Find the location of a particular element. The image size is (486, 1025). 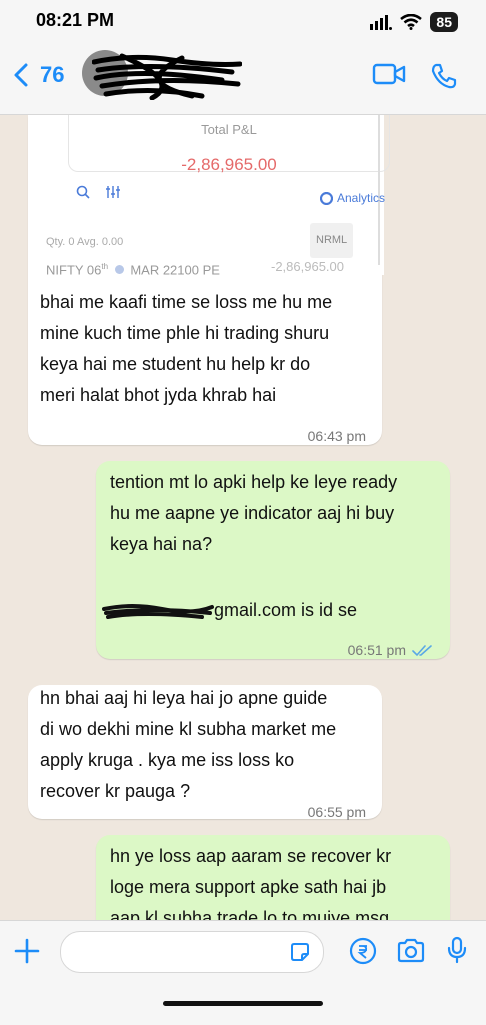

composer-bar is located at coordinates (243, 972).